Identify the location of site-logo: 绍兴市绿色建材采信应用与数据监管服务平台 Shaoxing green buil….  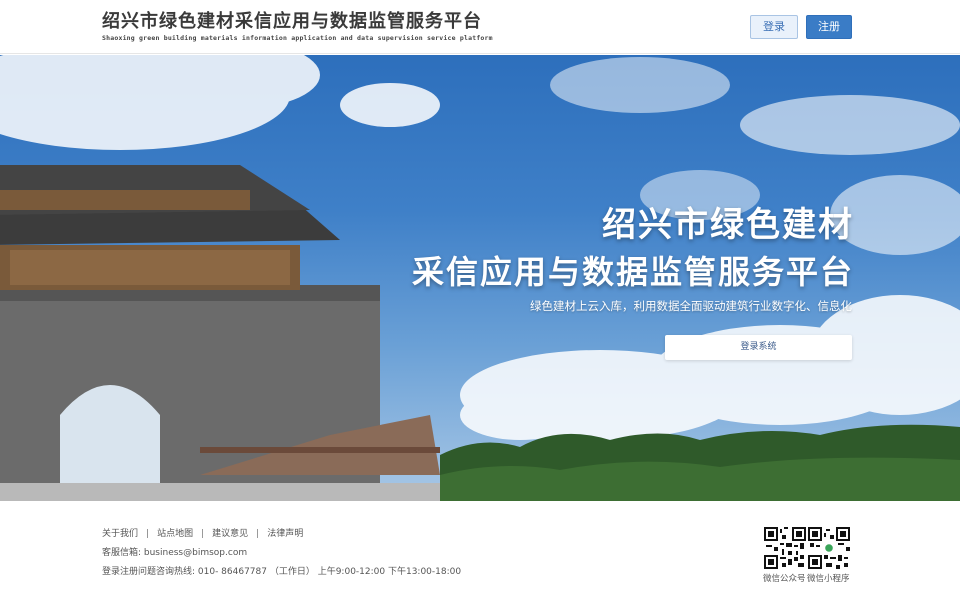
(297, 27).